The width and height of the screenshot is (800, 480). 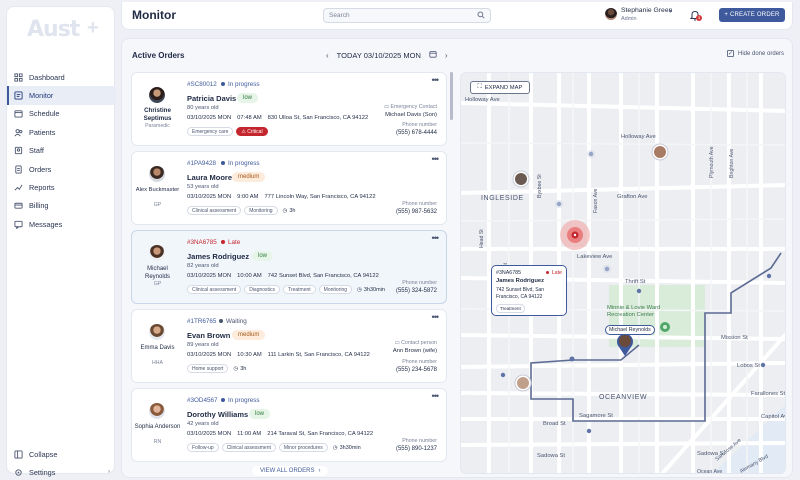 I want to click on user-menu: Stephanie Green Admin ▾, so click(x=640, y=16).